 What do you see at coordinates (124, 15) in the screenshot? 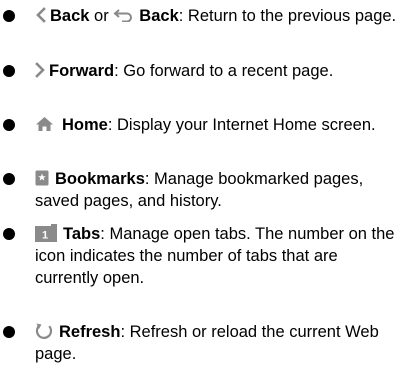
I see `return-arrow-icon` at bounding box center [124, 15].